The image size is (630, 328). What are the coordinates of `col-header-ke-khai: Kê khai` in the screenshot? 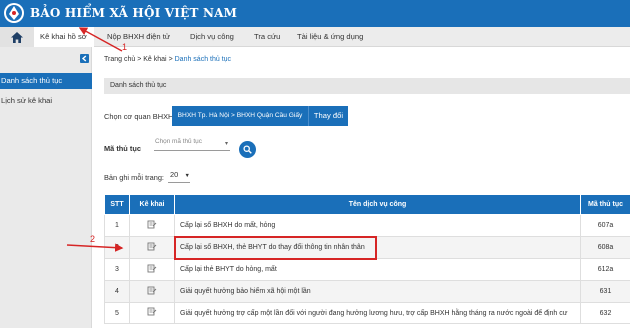 It's located at (152, 204).